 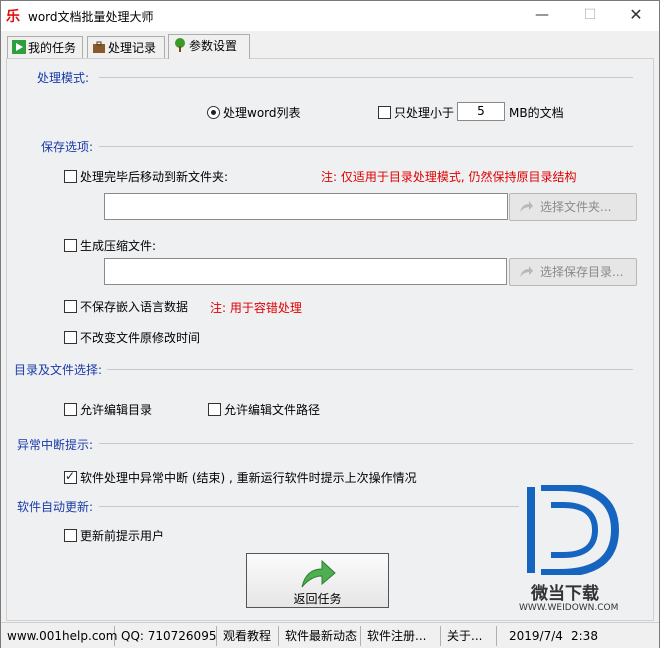 What do you see at coordinates (306, 206) in the screenshot?
I see `move-folder-path-input` at bounding box center [306, 206].